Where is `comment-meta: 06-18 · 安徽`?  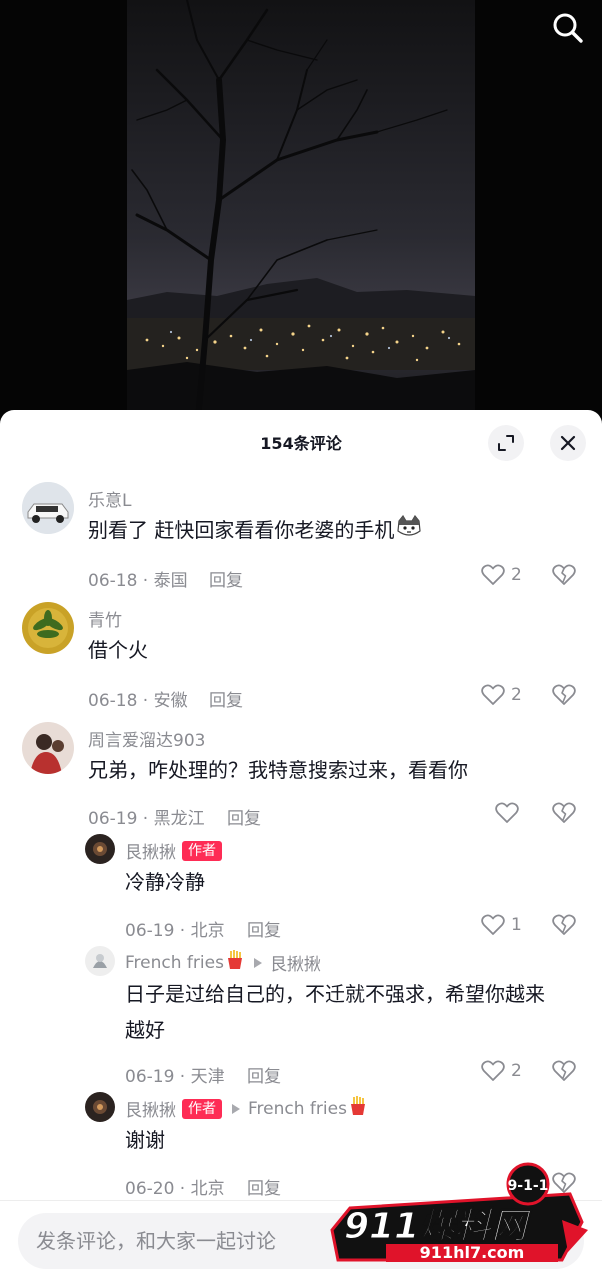 comment-meta: 06-18 · 安徽 is located at coordinates (138, 701).